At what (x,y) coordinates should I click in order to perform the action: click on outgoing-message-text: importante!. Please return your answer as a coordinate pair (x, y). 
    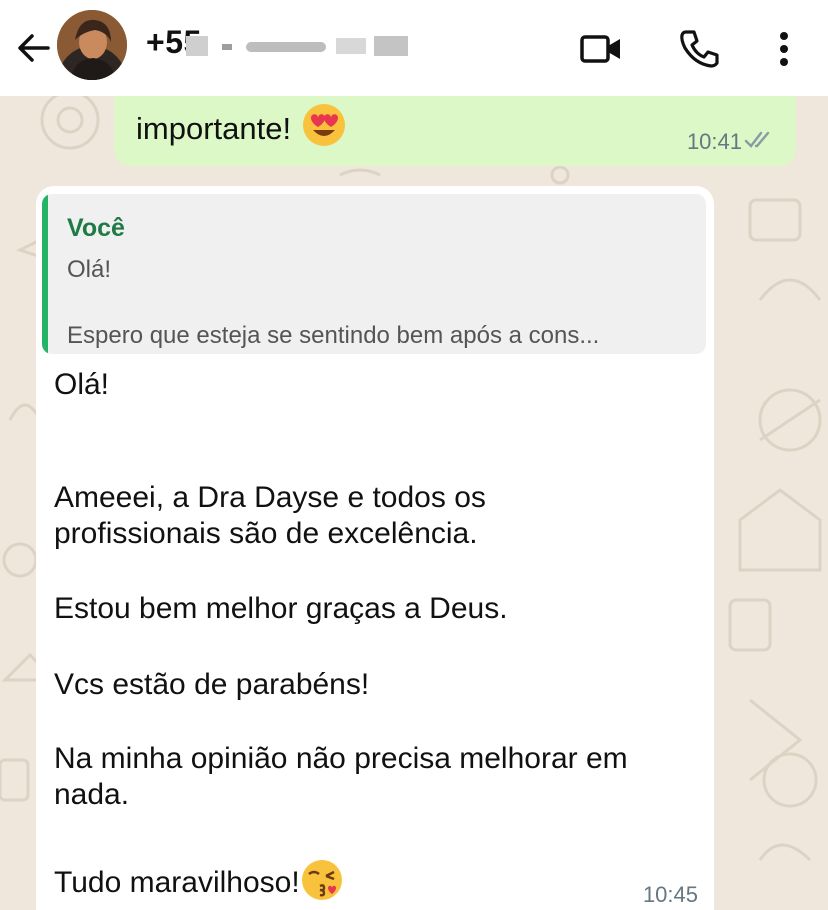
    Looking at the image, I should click on (214, 128).